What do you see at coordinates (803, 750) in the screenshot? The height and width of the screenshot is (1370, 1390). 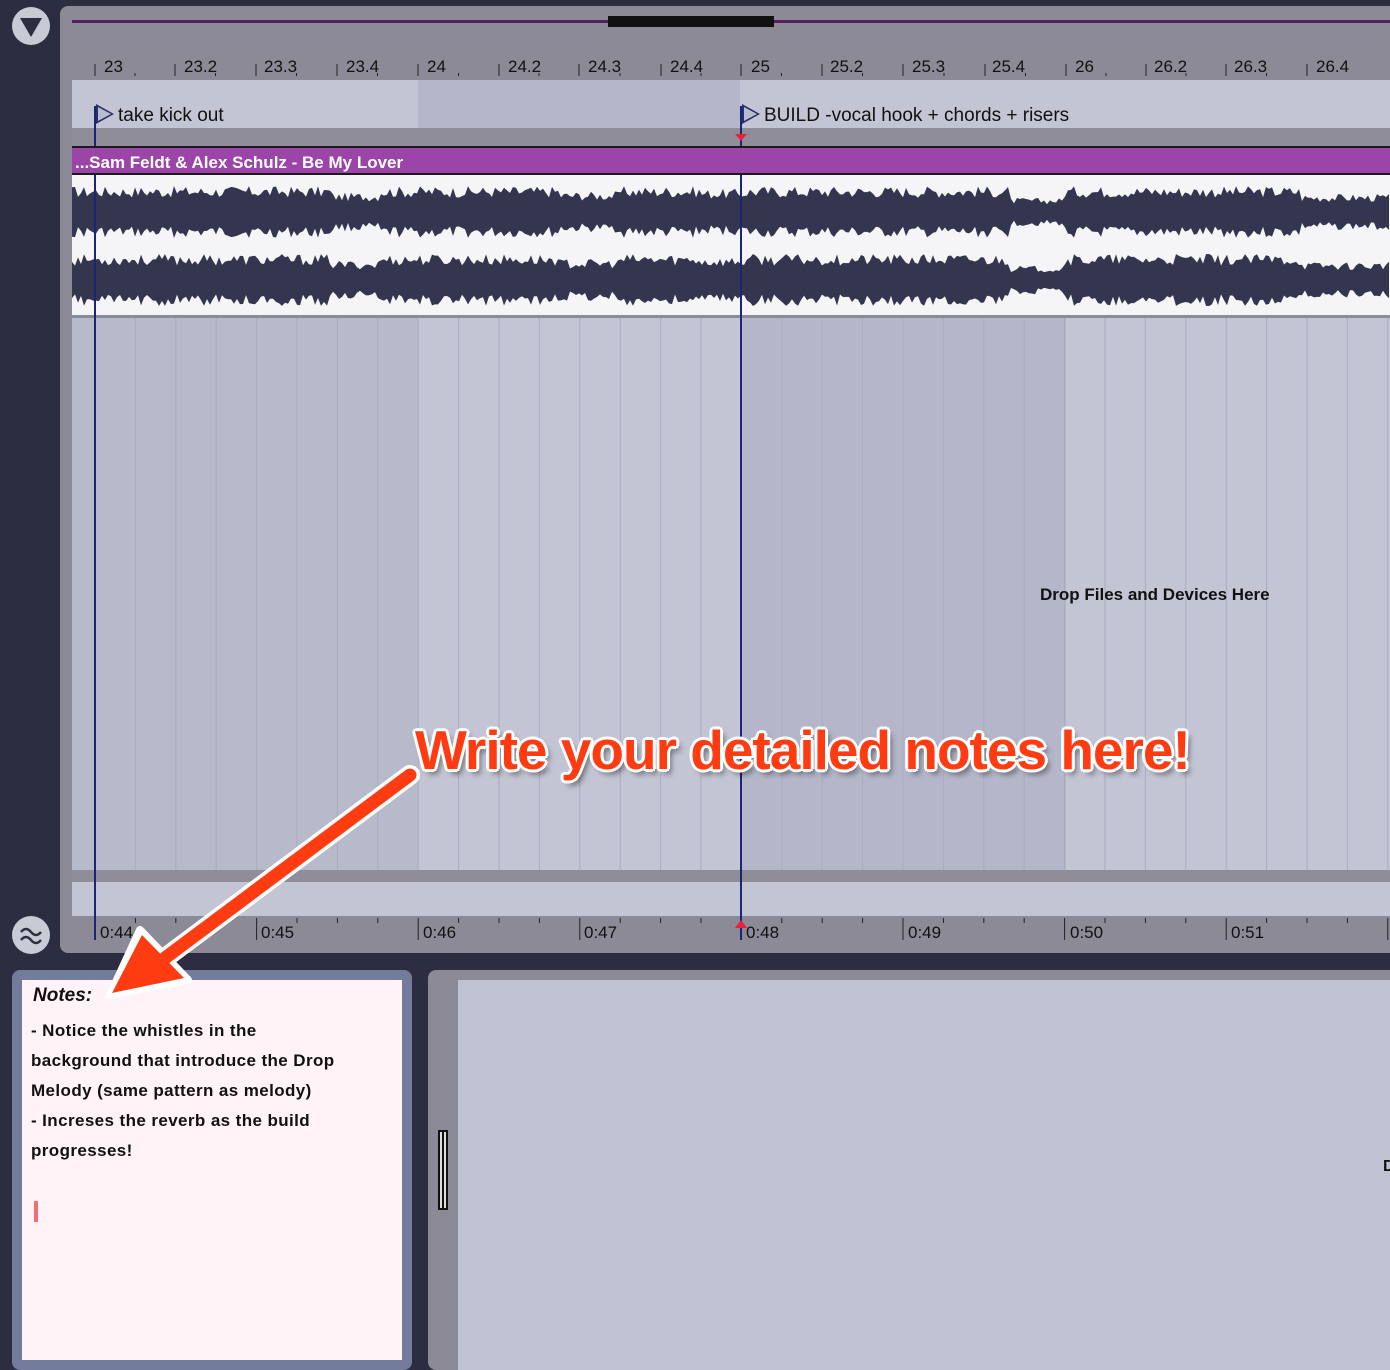 I see `annotation-callout: Write your detailed notes here!` at bounding box center [803, 750].